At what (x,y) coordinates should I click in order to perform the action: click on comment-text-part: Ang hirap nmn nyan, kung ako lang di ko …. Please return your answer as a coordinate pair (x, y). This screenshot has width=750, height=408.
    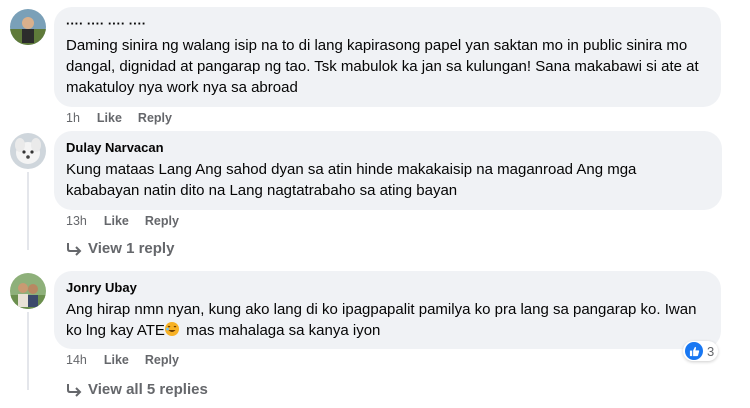
    Looking at the image, I should click on (381, 320).